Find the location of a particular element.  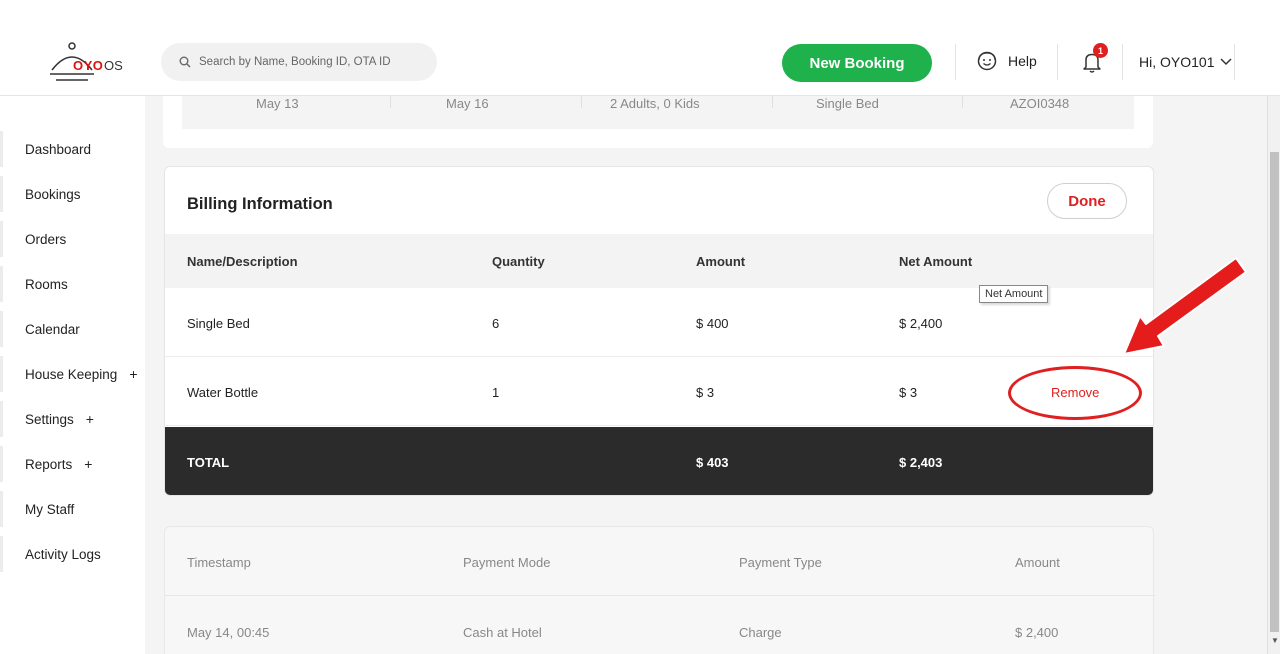

column-header: Timestamp is located at coordinates (219, 562).